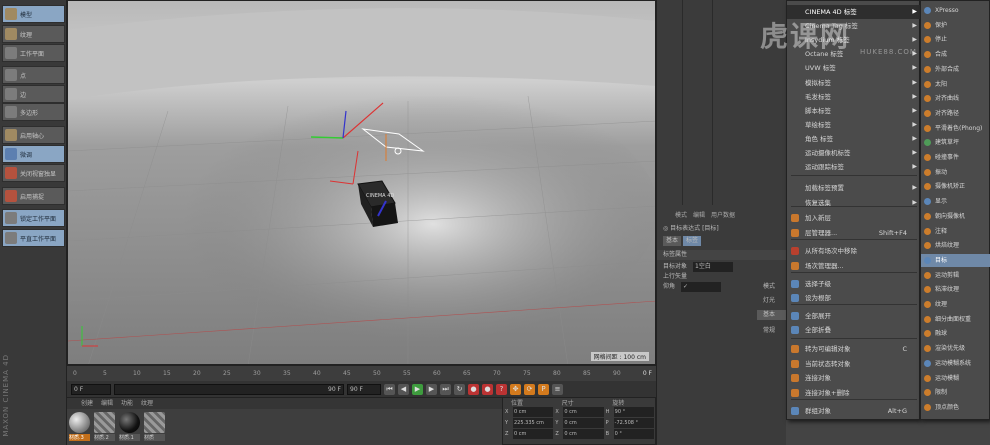  What do you see at coordinates (772, 315) in the screenshot?
I see `lower-basic-tab: 基本` at bounding box center [772, 315].